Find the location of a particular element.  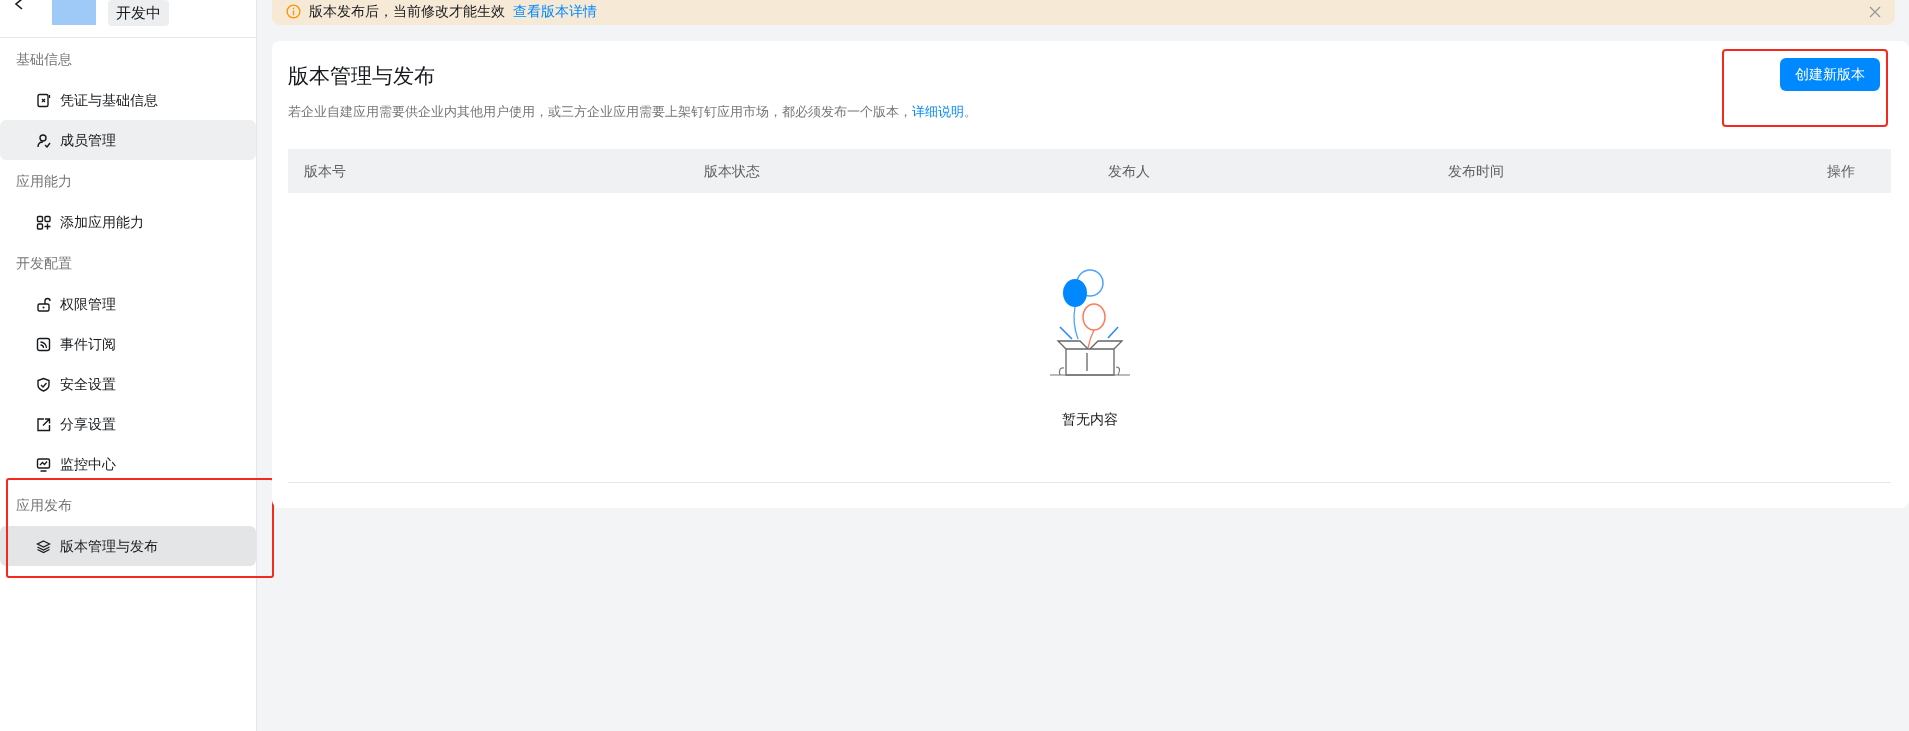

group-label: 基础信息 is located at coordinates (44, 59).